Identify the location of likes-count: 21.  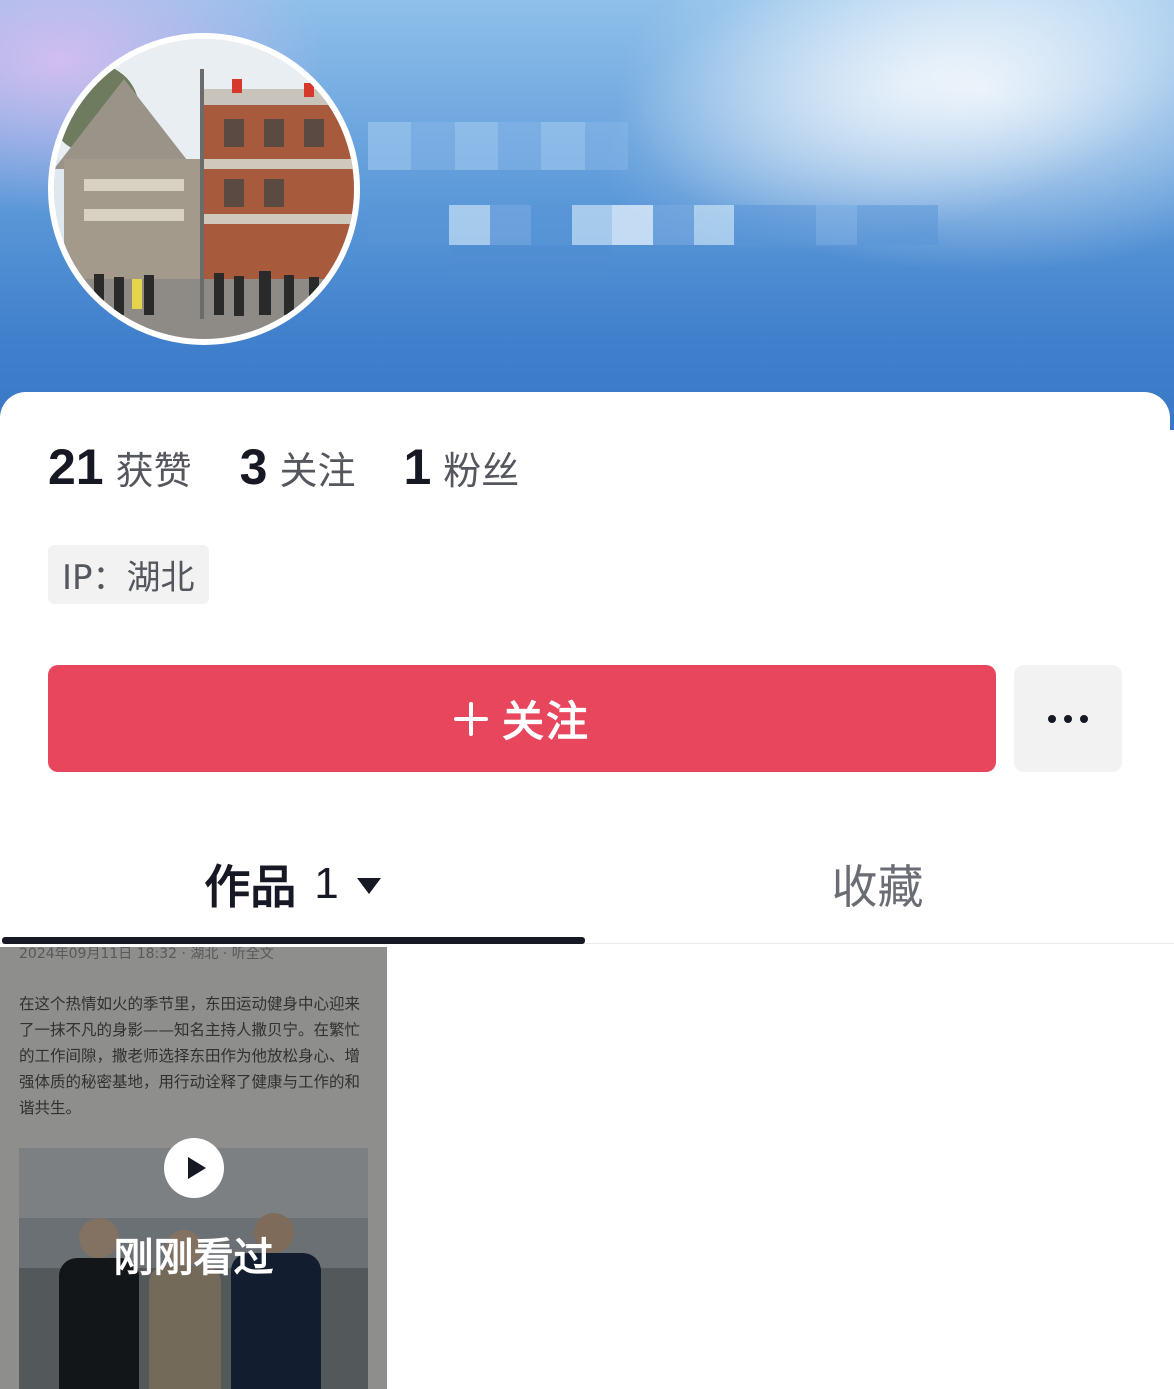
(76, 467).